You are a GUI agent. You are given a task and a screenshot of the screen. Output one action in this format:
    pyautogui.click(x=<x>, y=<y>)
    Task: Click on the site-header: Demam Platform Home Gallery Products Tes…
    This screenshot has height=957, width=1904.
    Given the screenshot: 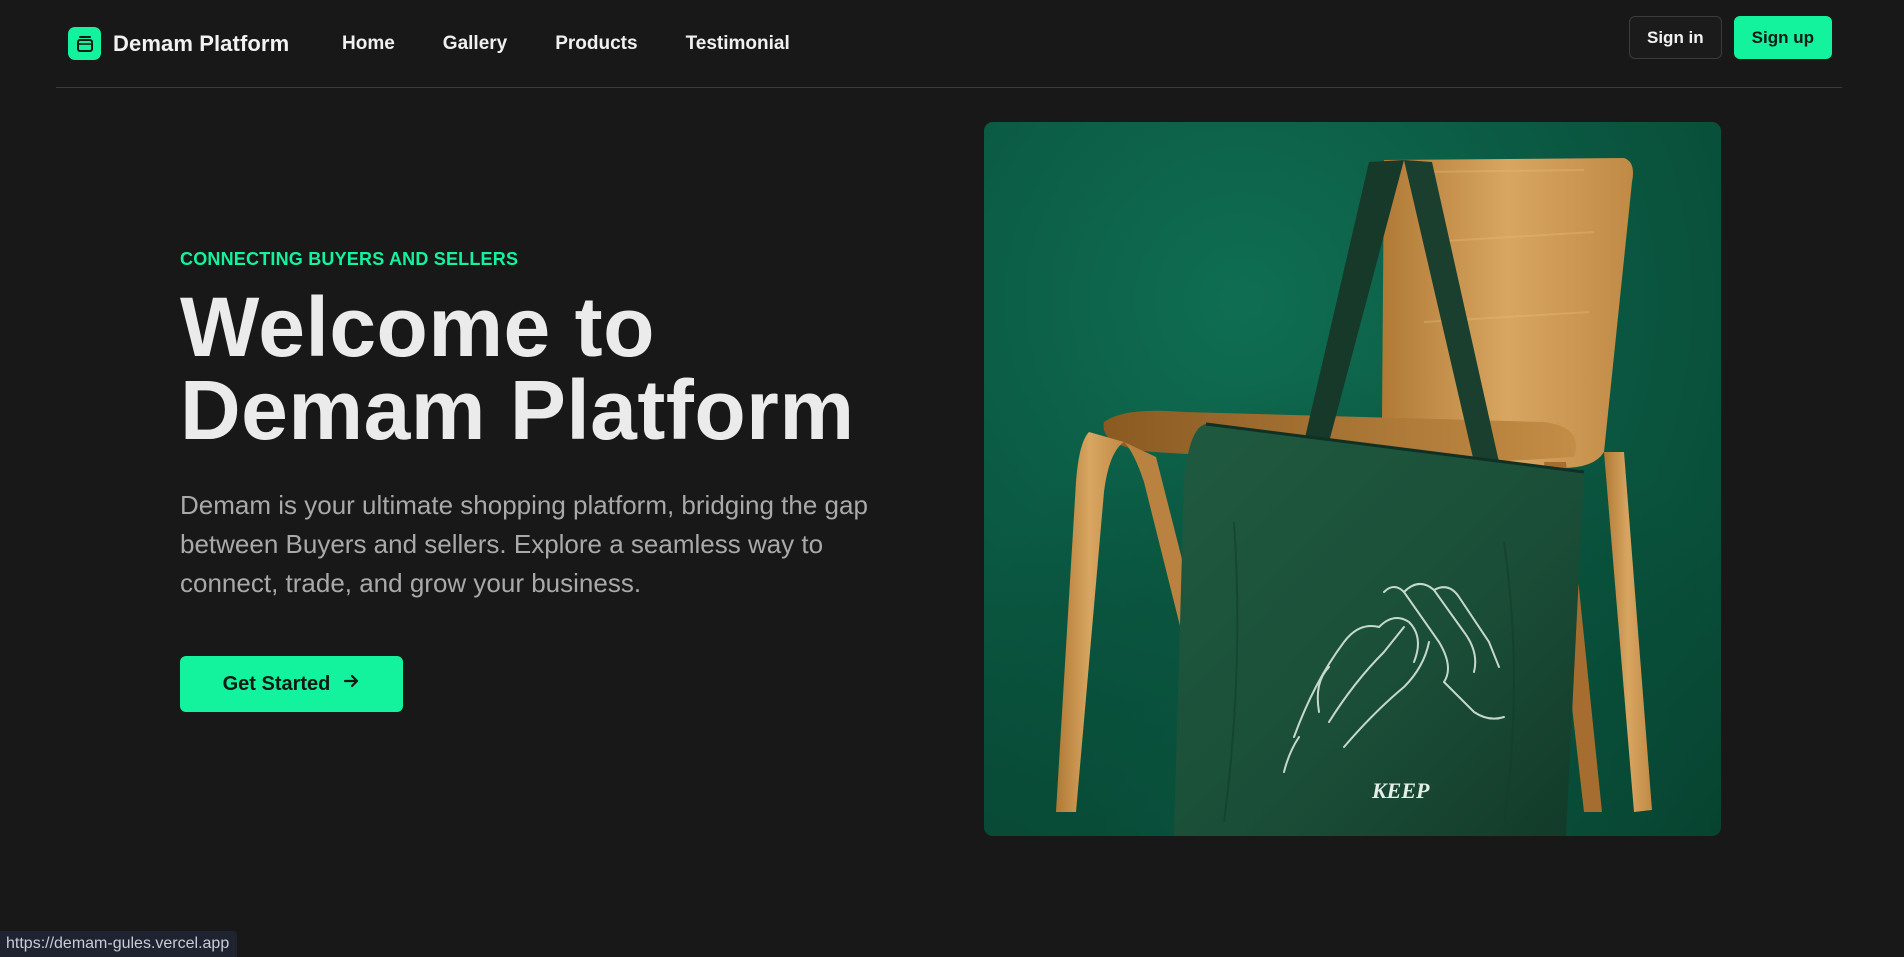 What is the action you would take?
    pyautogui.click(x=949, y=44)
    